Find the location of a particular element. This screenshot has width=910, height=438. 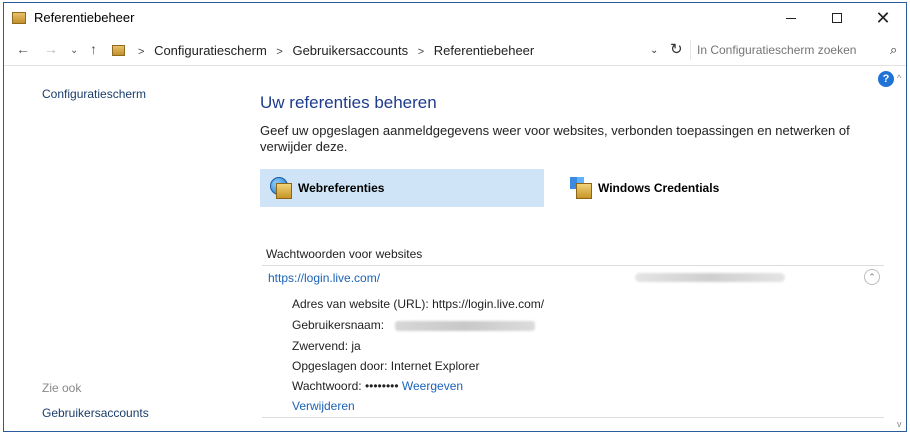

credential-manager-icon is located at coordinates (19, 18).